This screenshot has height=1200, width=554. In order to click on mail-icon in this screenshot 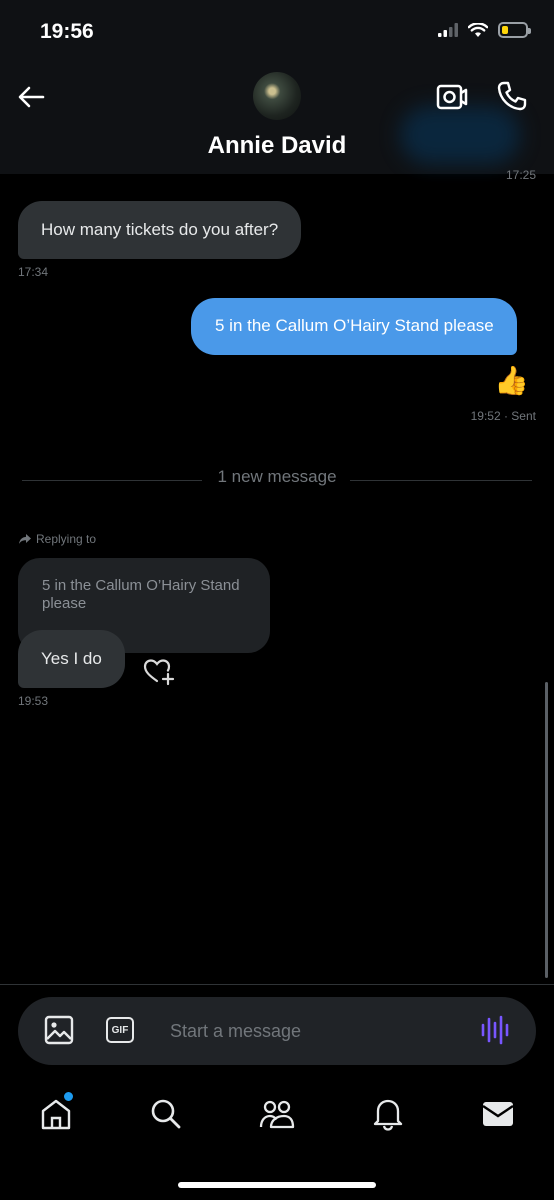, I will do `click(498, 1114)`.